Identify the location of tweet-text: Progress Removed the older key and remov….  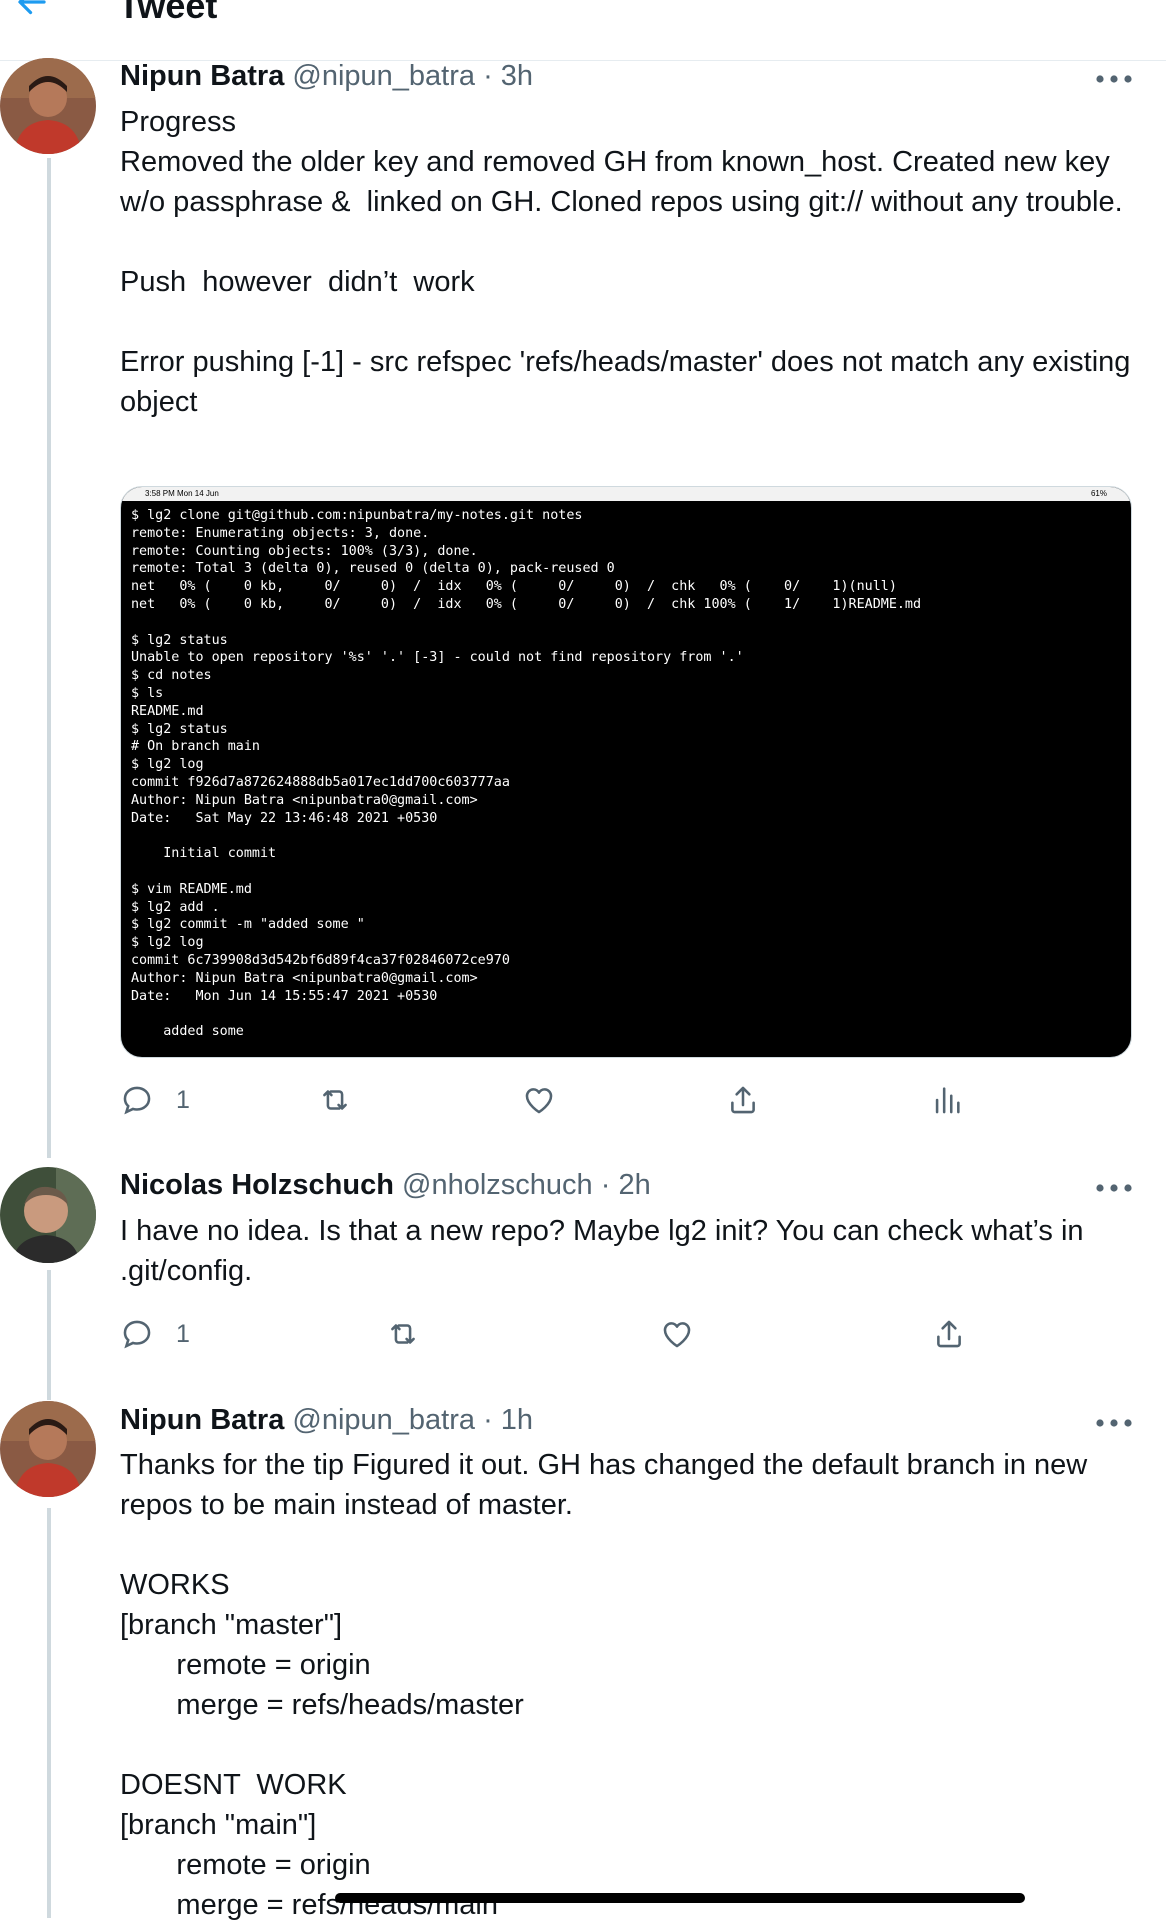
(625, 262).